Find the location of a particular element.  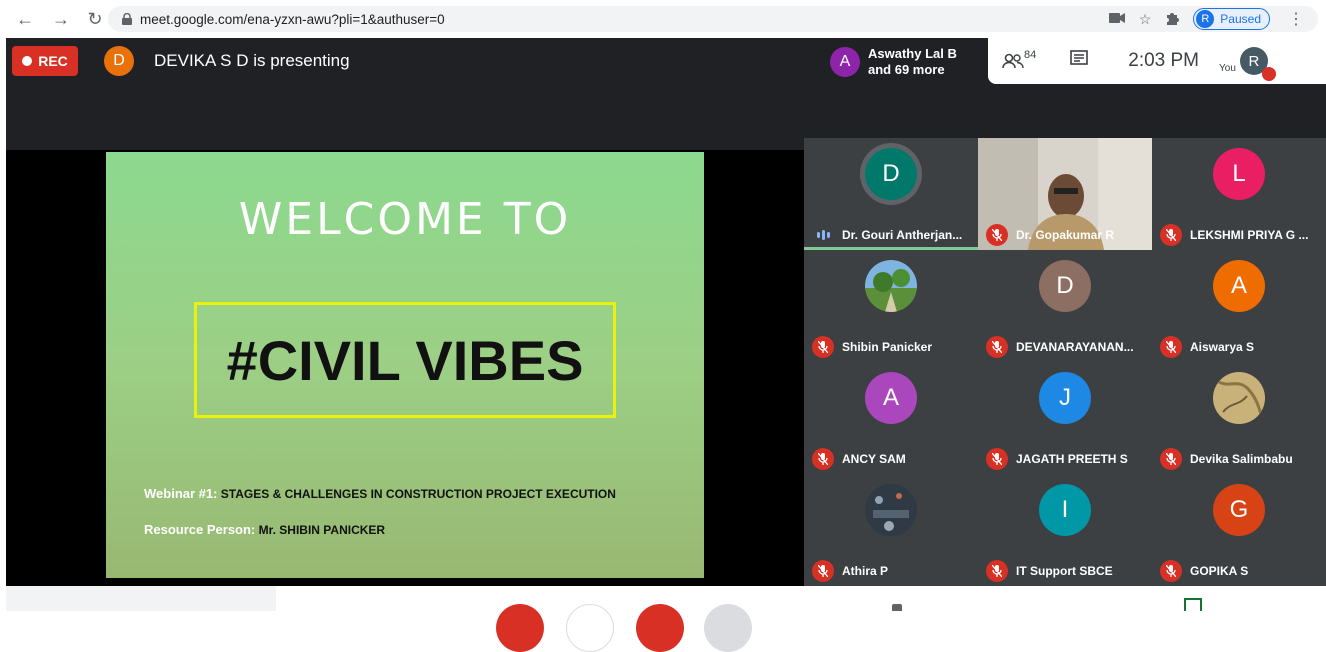

resource-key: Resource Person: is located at coordinates (200, 529).